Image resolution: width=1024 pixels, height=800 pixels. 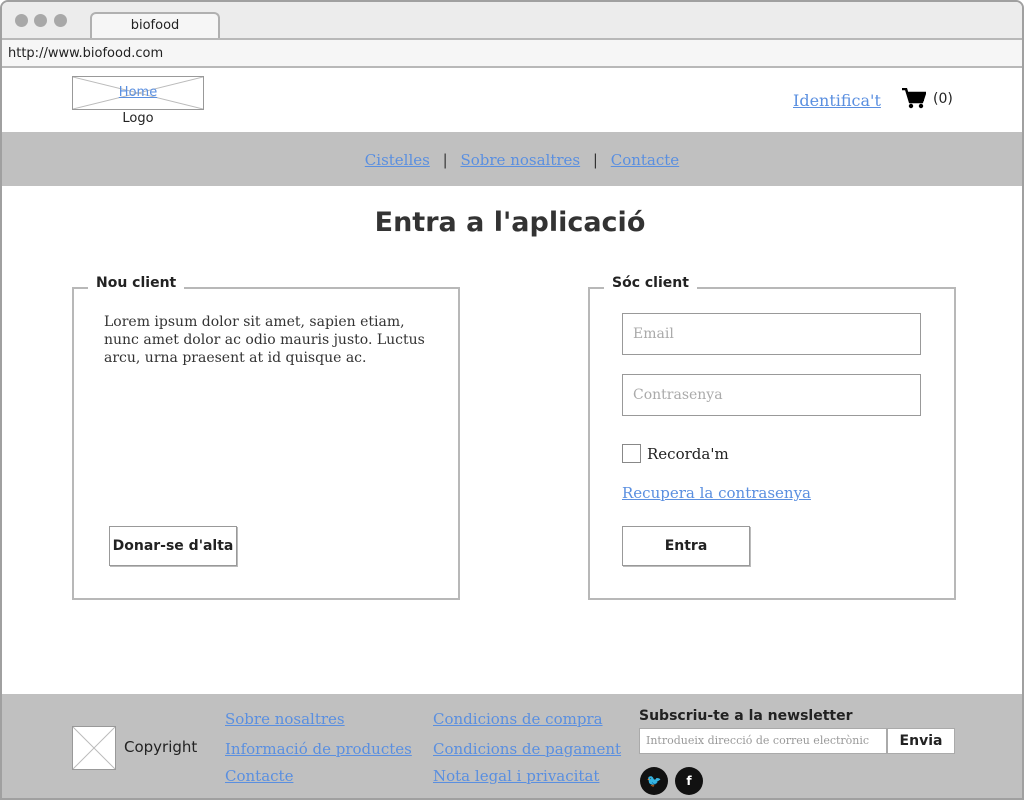 I want to click on signup-button: Donar-se d'alta, so click(x=173, y=546).